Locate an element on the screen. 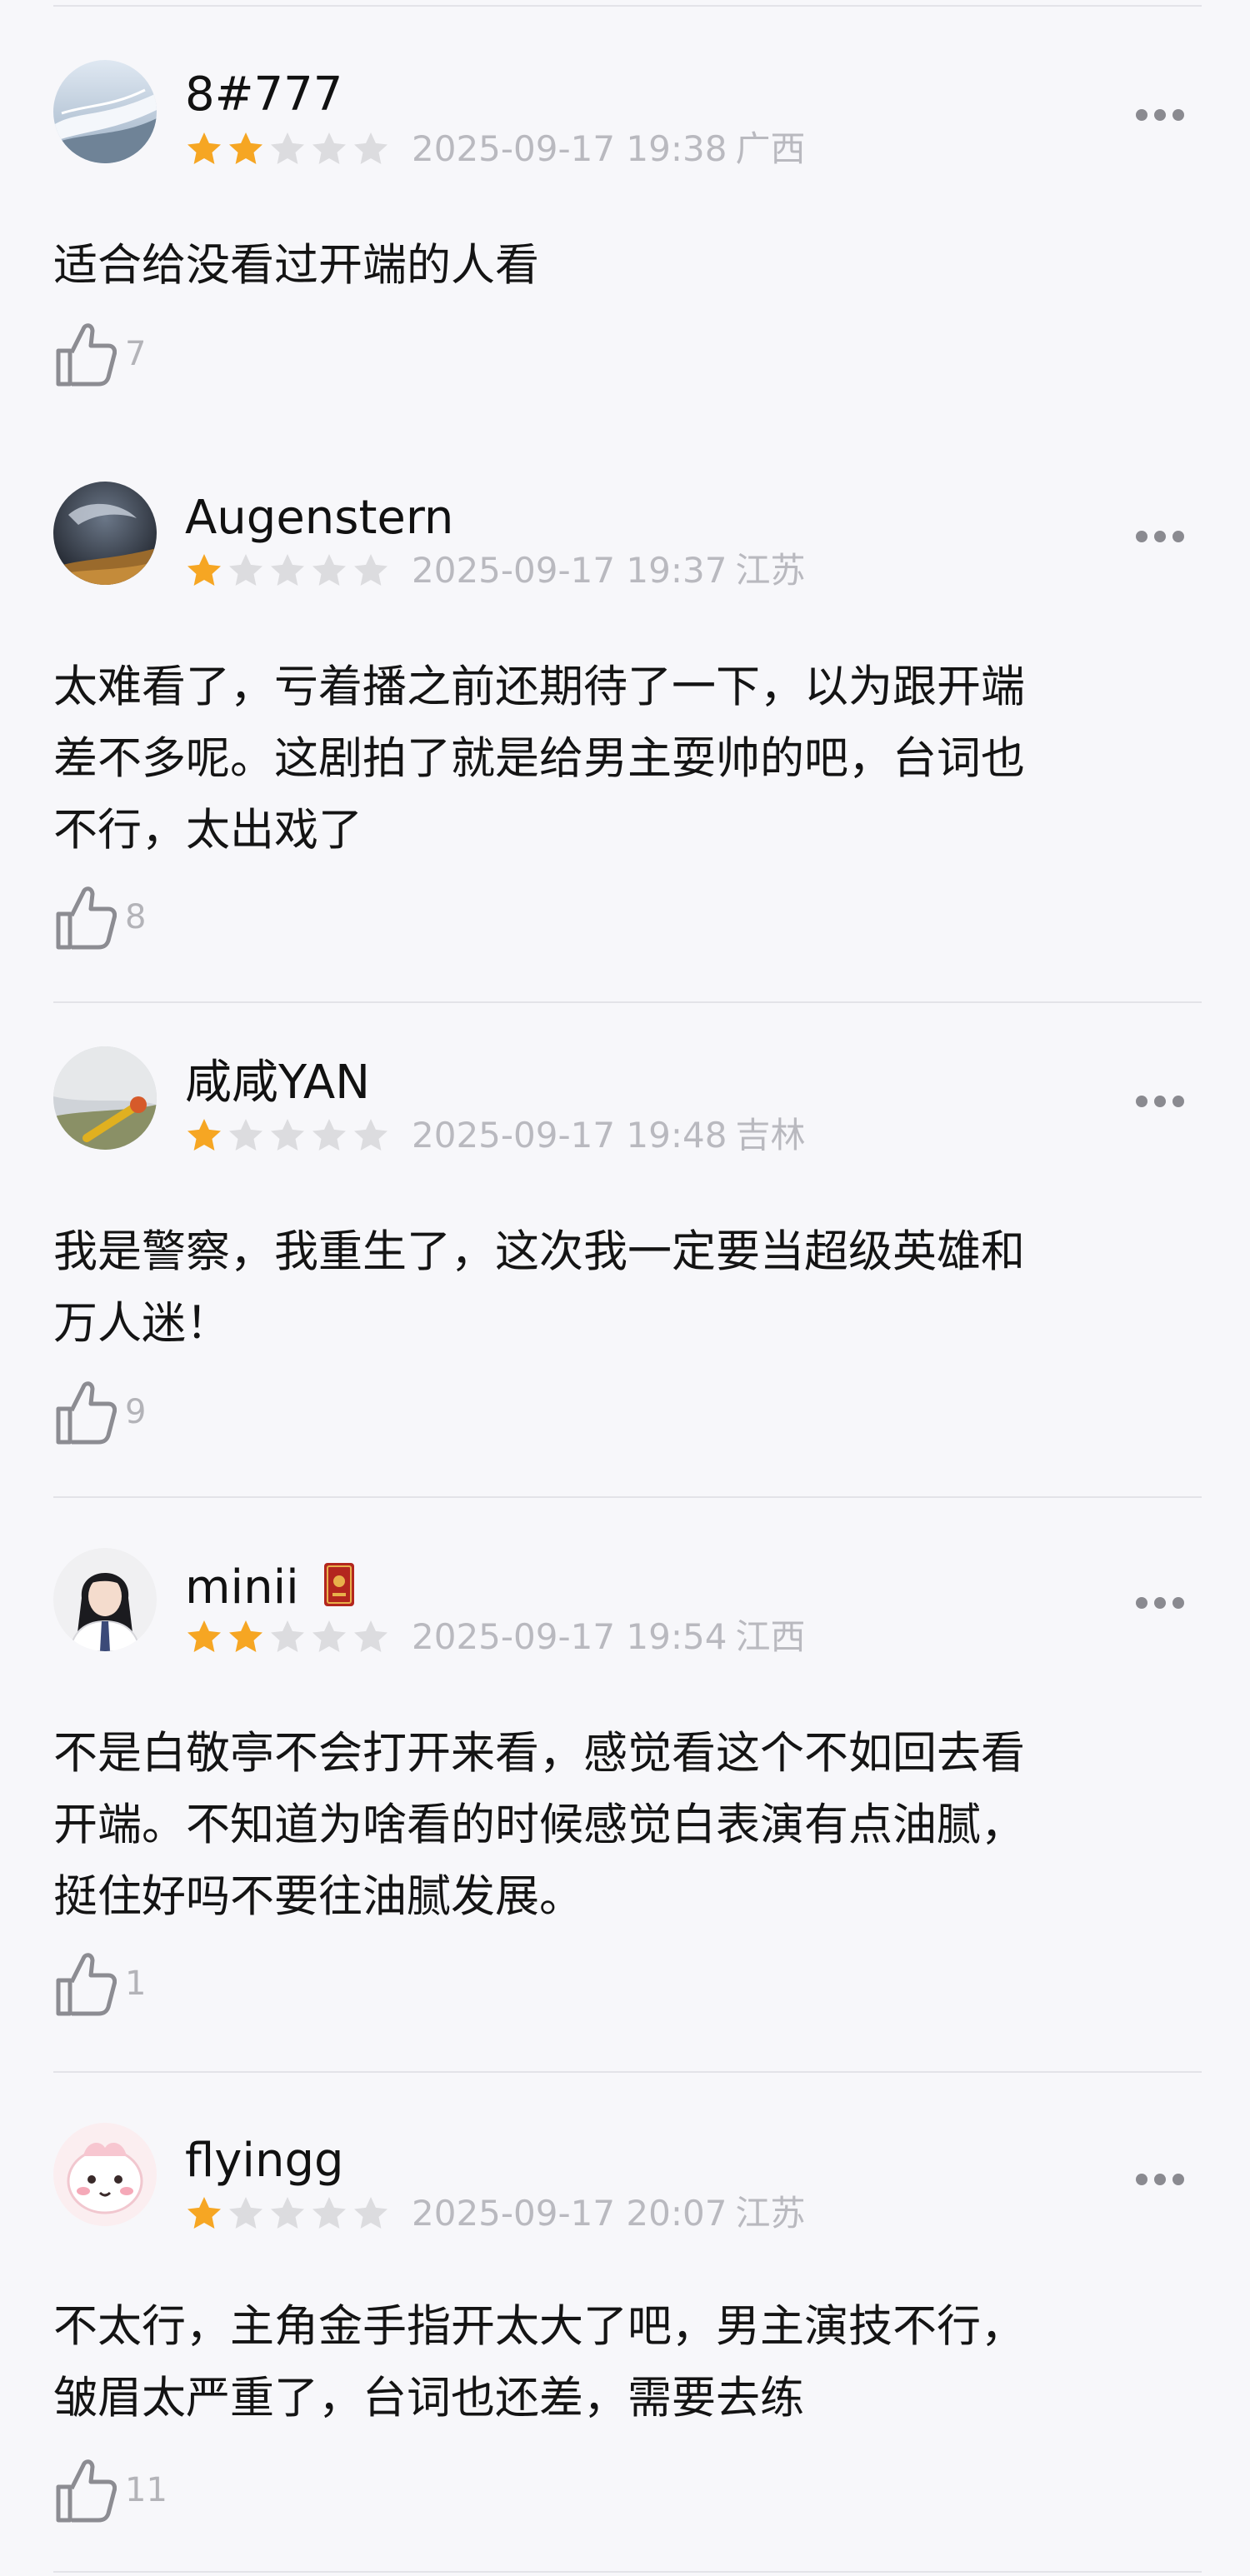 This screenshot has width=1250, height=2576. username-text: 8#777 is located at coordinates (263, 94).